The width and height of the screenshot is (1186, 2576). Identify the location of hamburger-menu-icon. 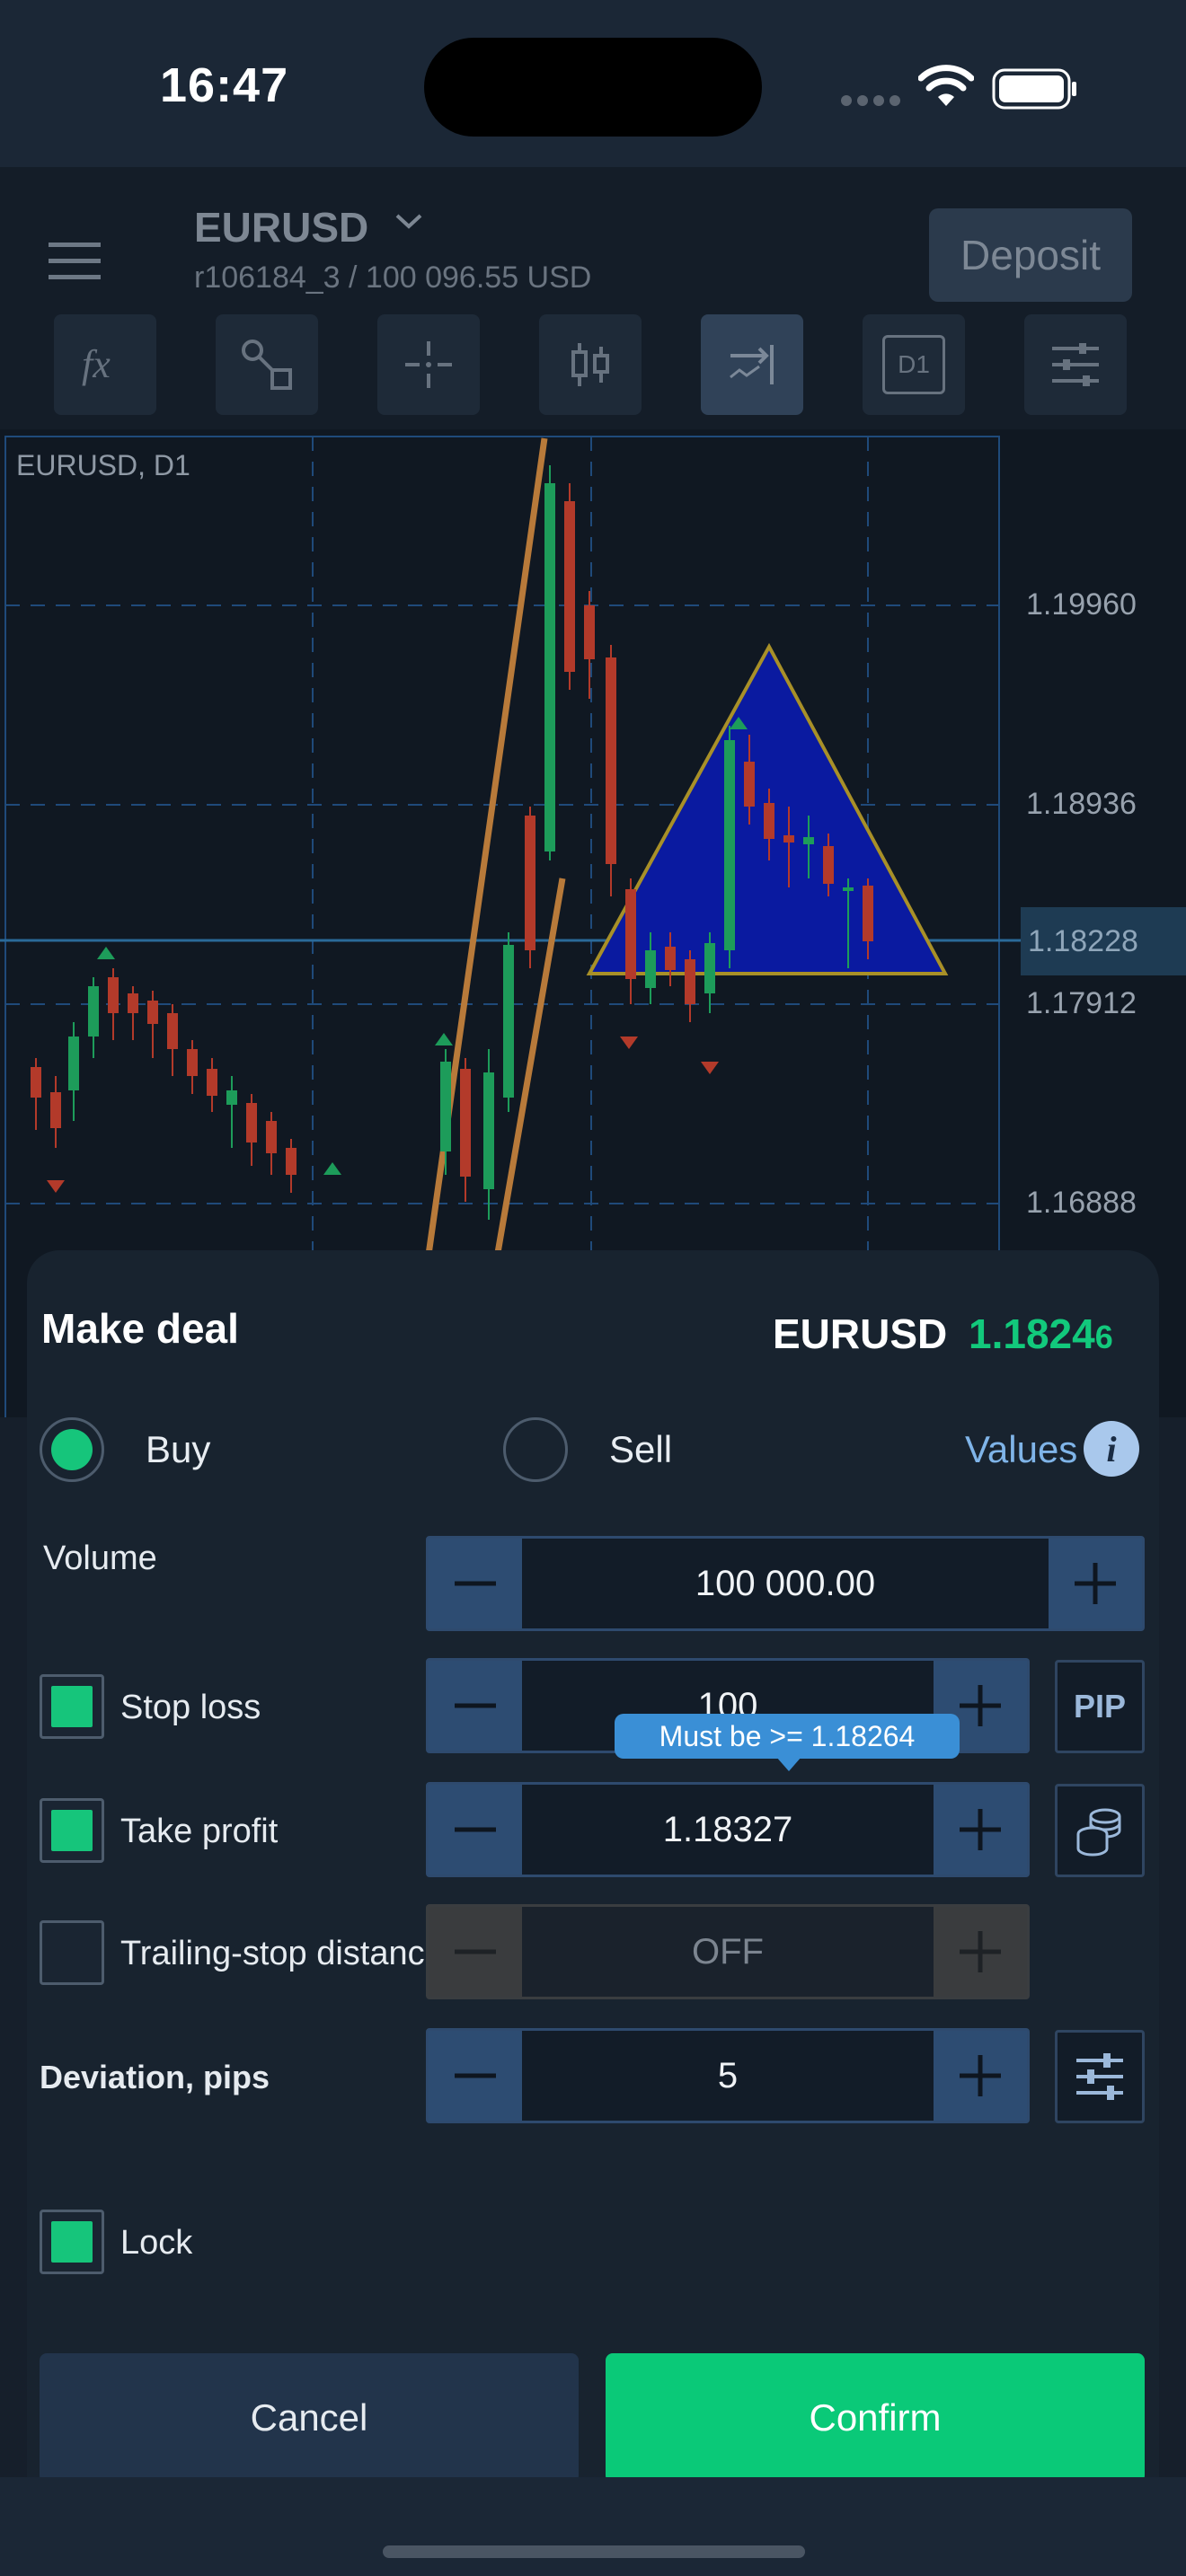
(75, 261).